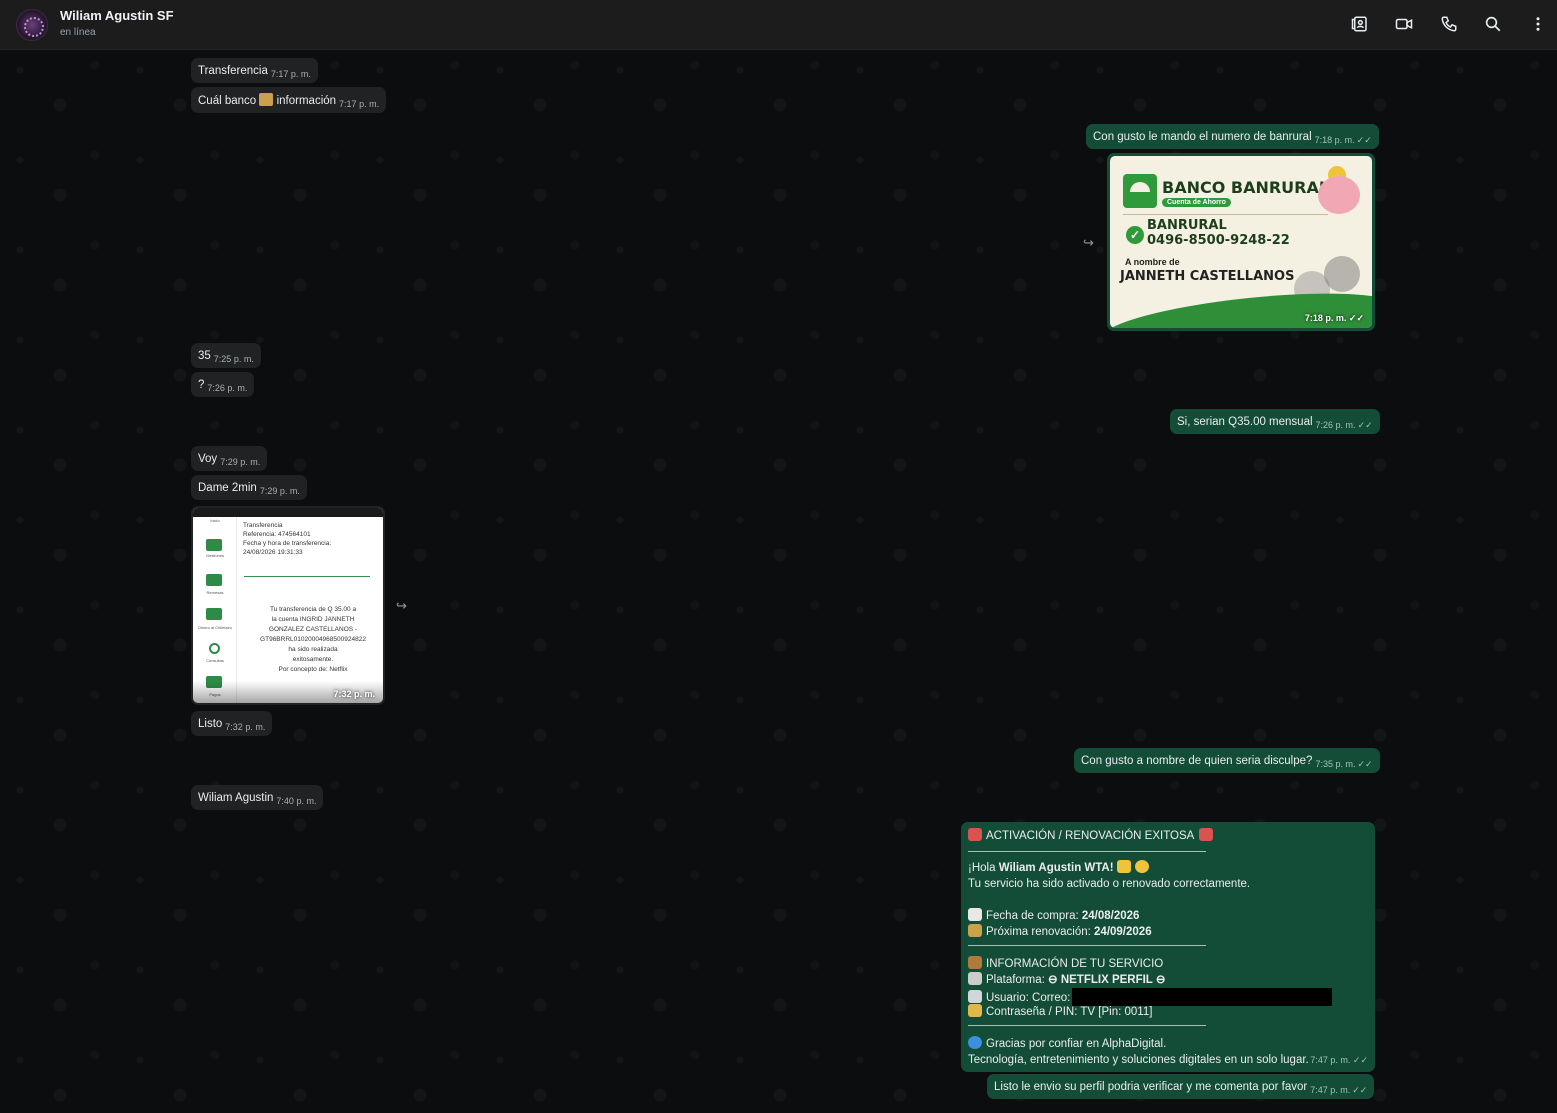  Describe the element at coordinates (227, 488) in the screenshot. I see `message-text: Dame 2min` at that location.